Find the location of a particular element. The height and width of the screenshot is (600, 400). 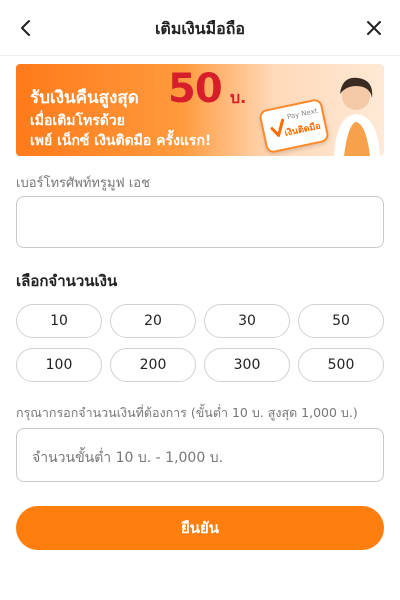

phone-number-input is located at coordinates (200, 222).